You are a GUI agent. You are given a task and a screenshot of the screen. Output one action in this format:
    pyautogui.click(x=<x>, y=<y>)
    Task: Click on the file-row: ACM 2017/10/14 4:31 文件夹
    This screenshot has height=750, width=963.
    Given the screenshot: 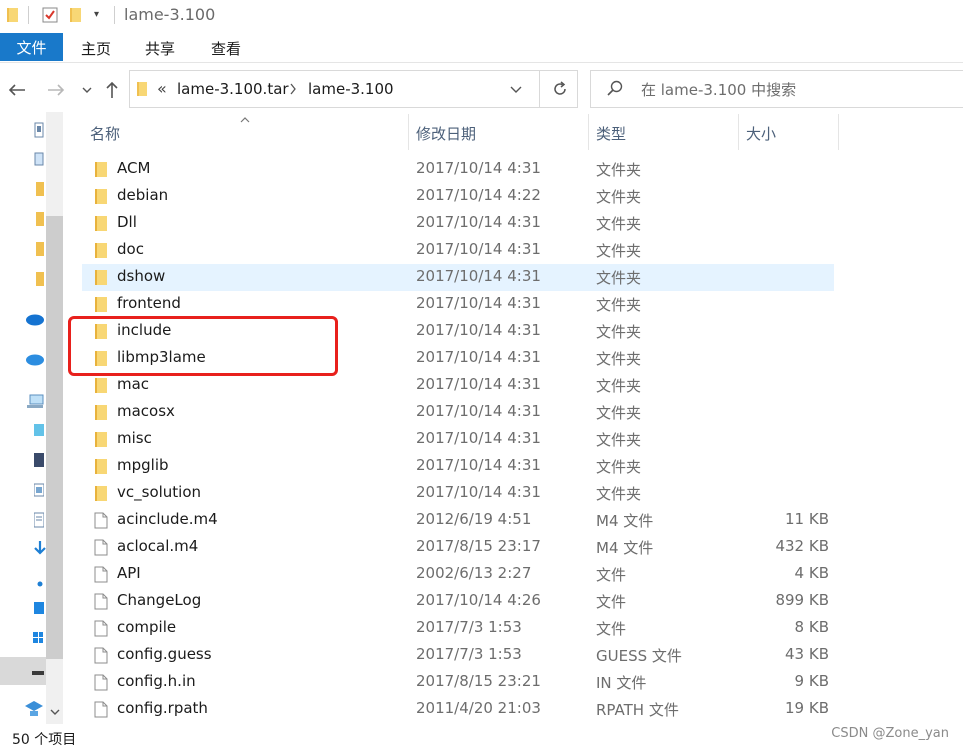 What is the action you would take?
    pyautogui.click(x=458, y=169)
    